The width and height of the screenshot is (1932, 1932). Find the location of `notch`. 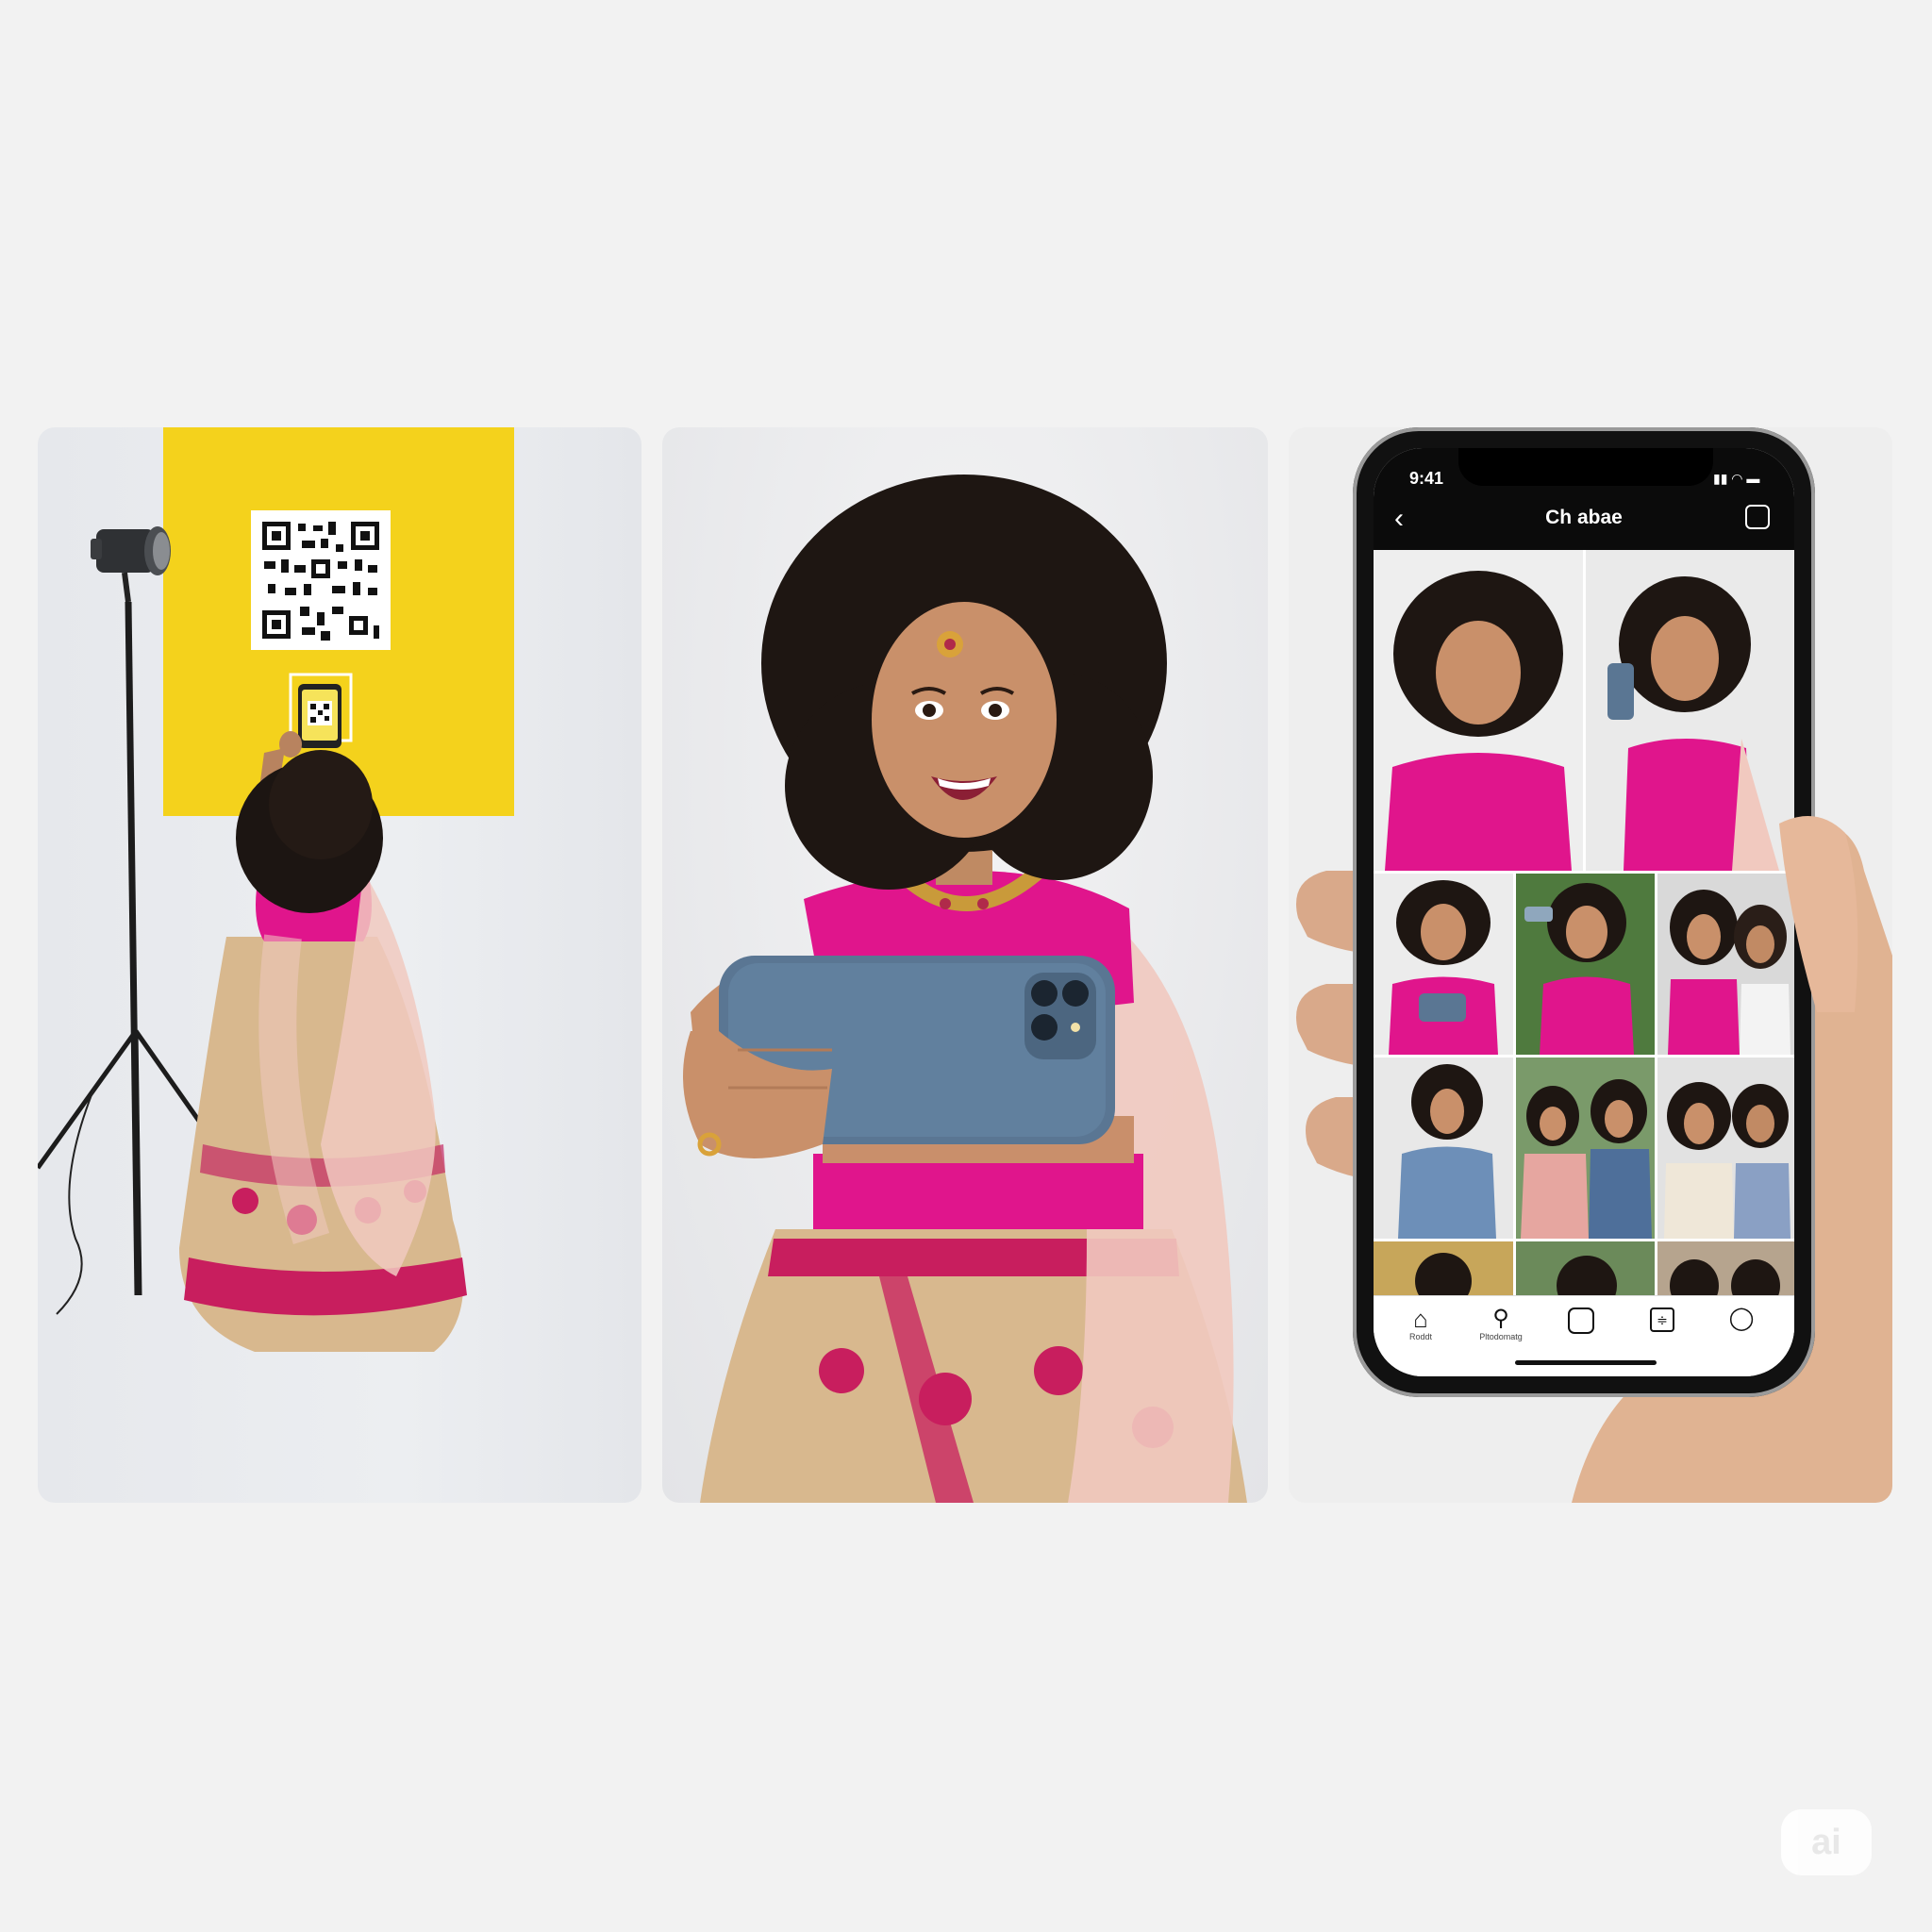

notch is located at coordinates (1586, 467).